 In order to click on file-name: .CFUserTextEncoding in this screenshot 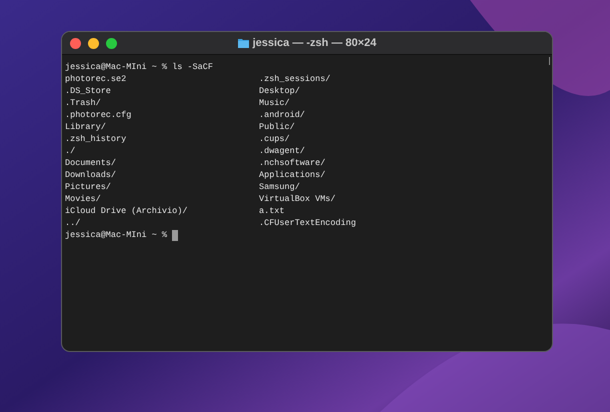, I will do `click(308, 223)`.